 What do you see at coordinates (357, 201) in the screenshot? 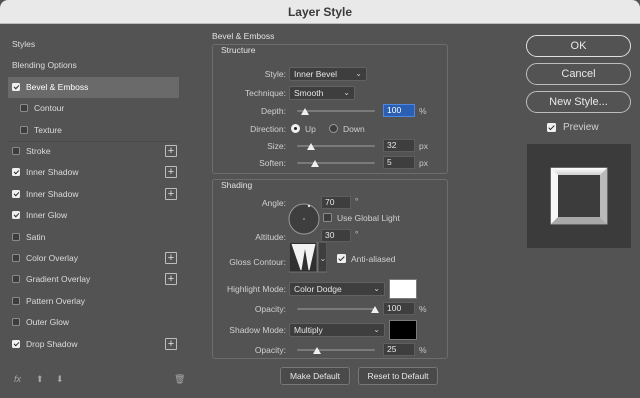
I see `angle-degree: °` at bounding box center [357, 201].